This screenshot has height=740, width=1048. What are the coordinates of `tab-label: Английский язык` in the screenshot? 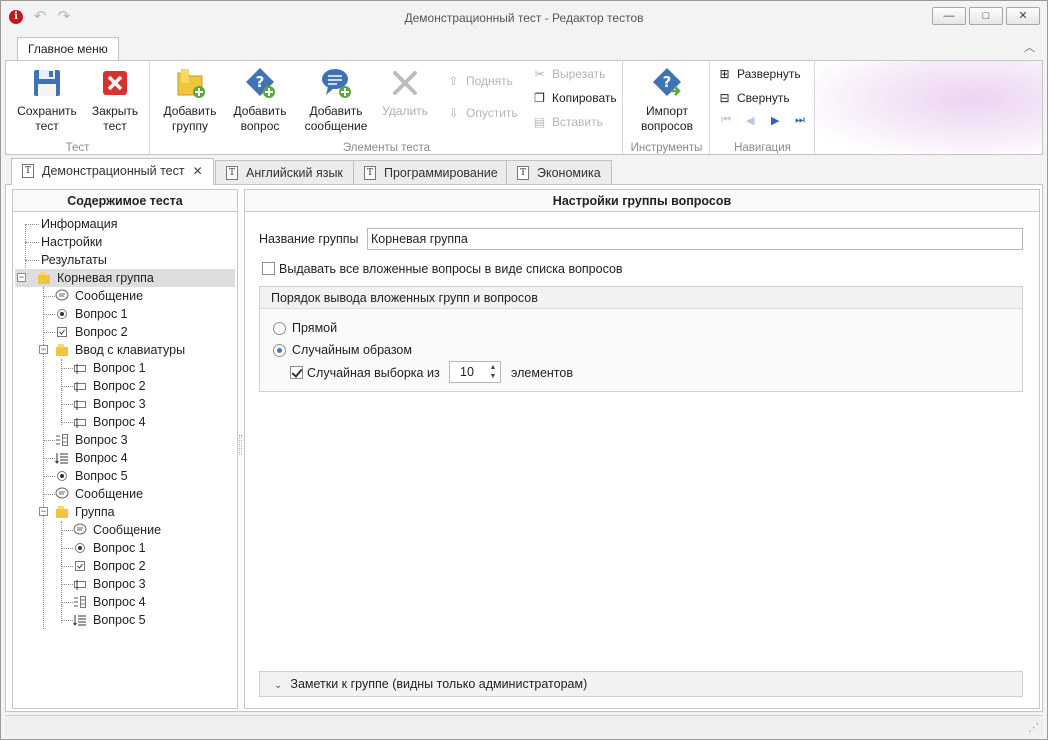 It's located at (294, 173).